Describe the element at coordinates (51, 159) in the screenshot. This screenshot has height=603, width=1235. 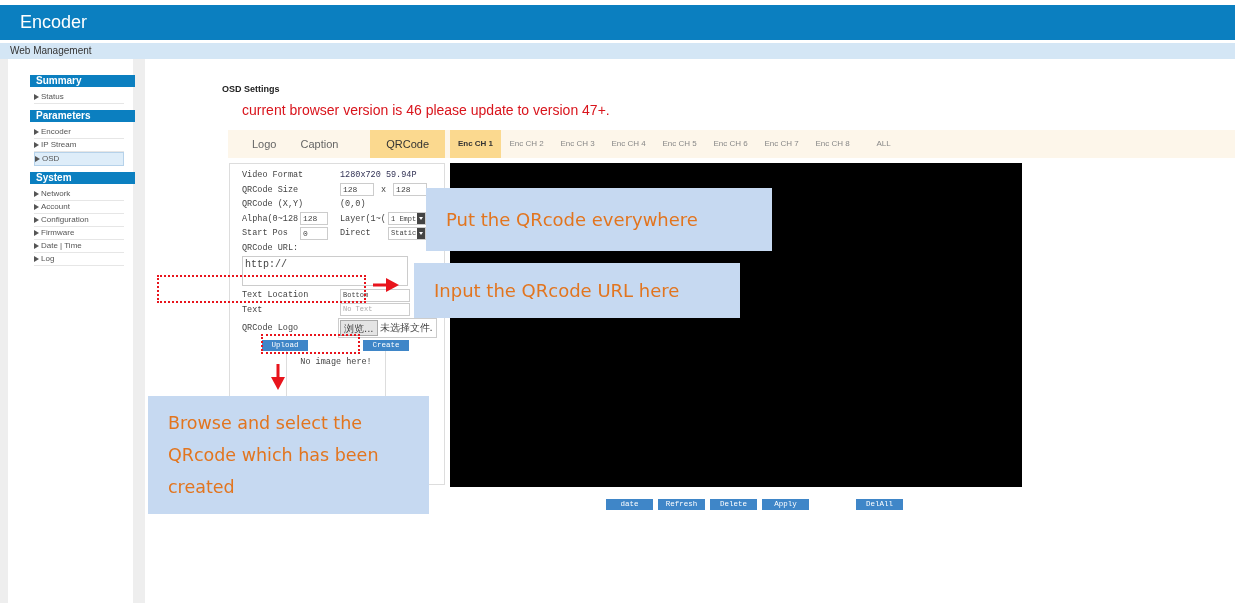
I see `nav-label: OSD` at that location.